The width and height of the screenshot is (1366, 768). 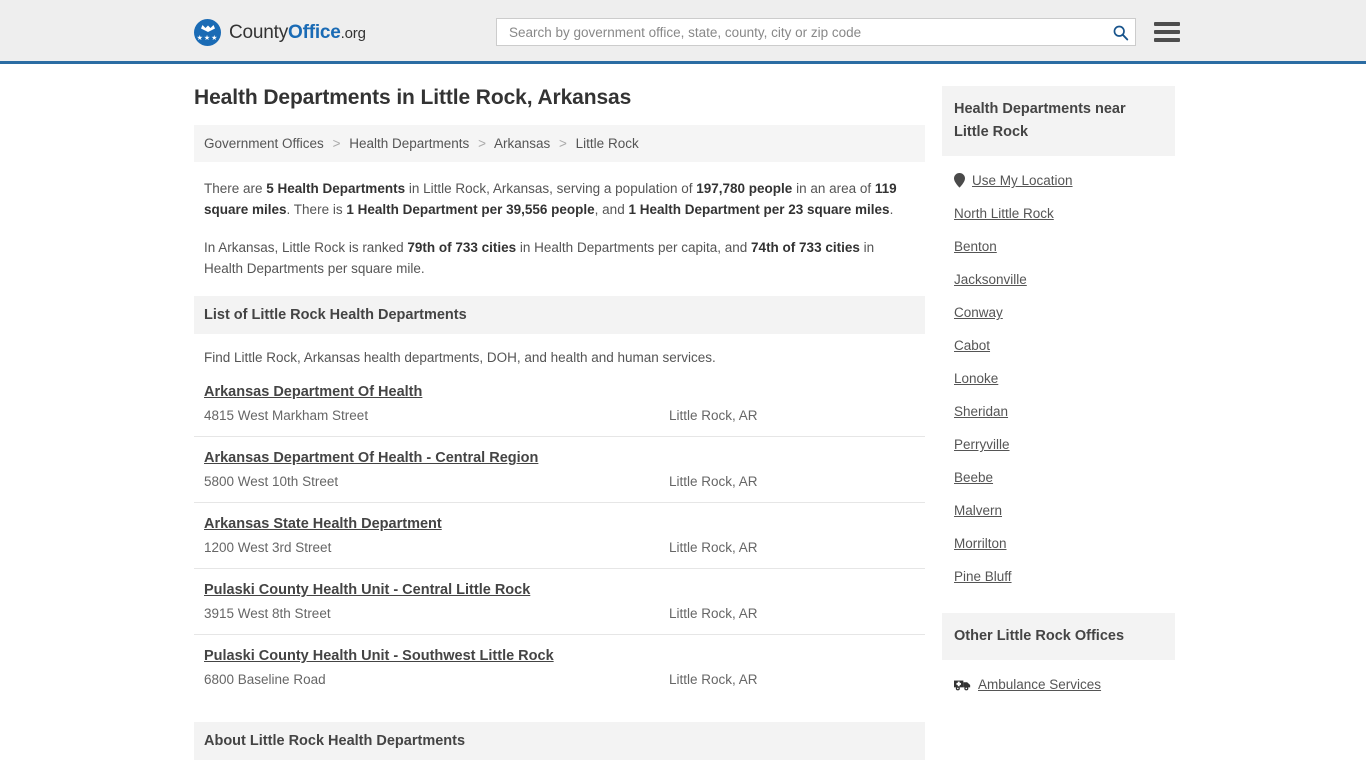 What do you see at coordinates (1058, 121) in the screenshot?
I see `sidebar-nearby-header: Health Departments near Little Rock` at bounding box center [1058, 121].